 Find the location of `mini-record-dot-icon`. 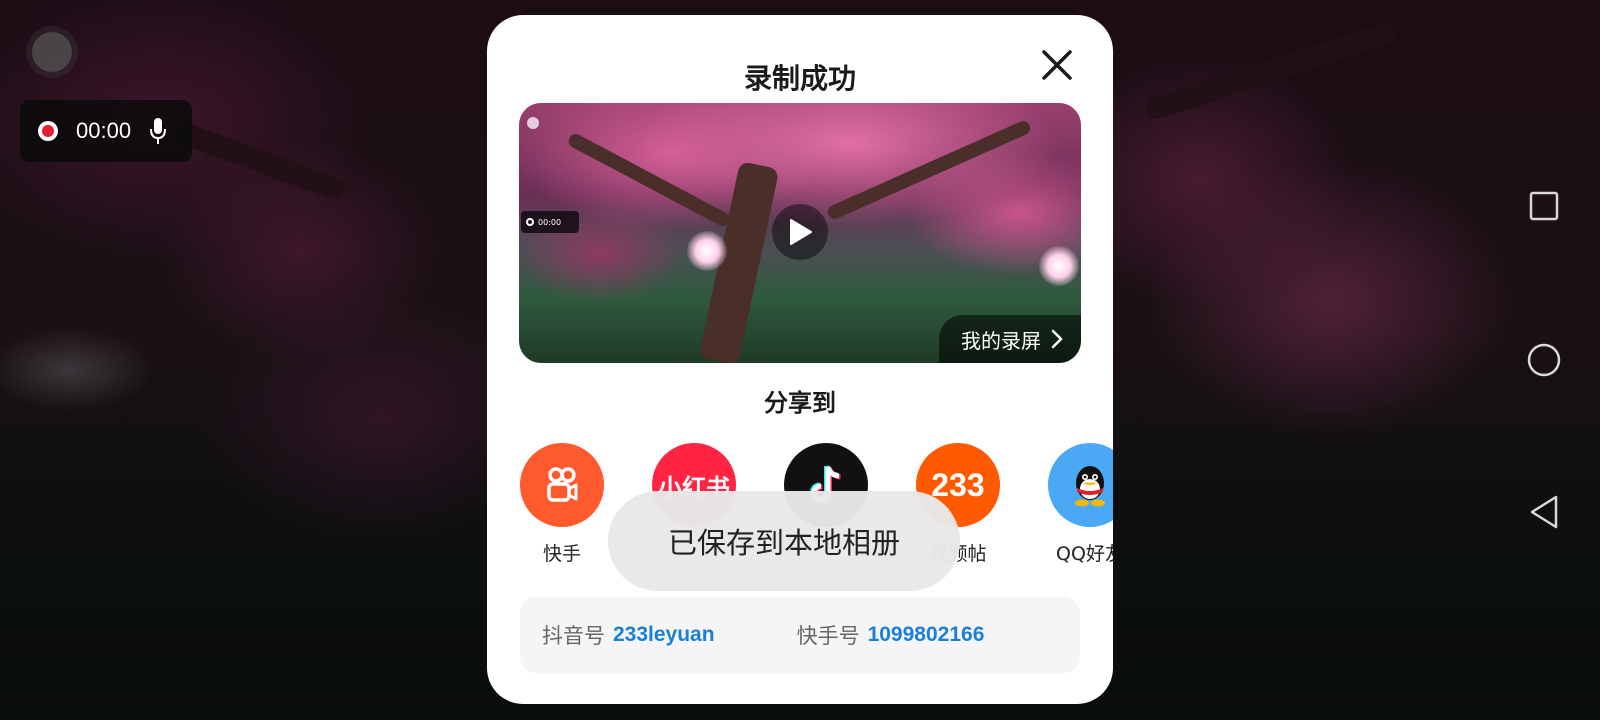

mini-record-dot-icon is located at coordinates (530, 222).